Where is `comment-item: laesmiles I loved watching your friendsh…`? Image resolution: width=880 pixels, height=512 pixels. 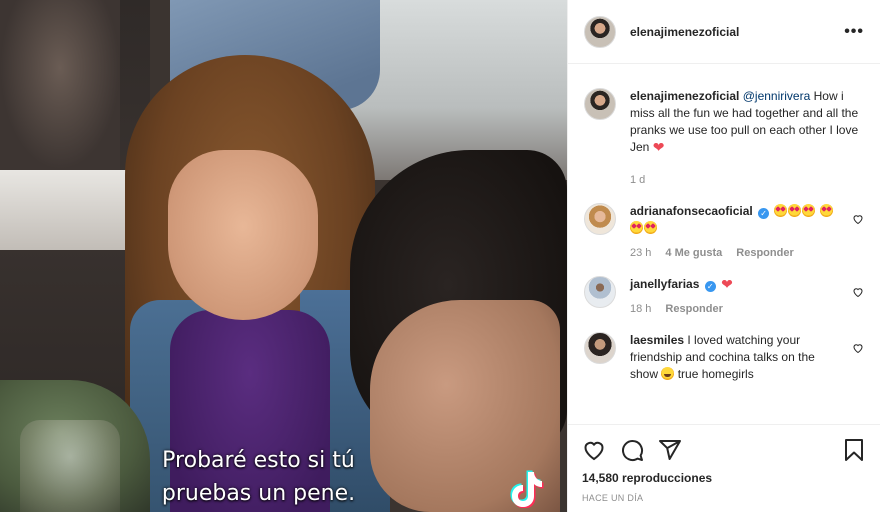 comment-item: laesmiles I loved watching your friendsh… is located at coordinates (724, 357).